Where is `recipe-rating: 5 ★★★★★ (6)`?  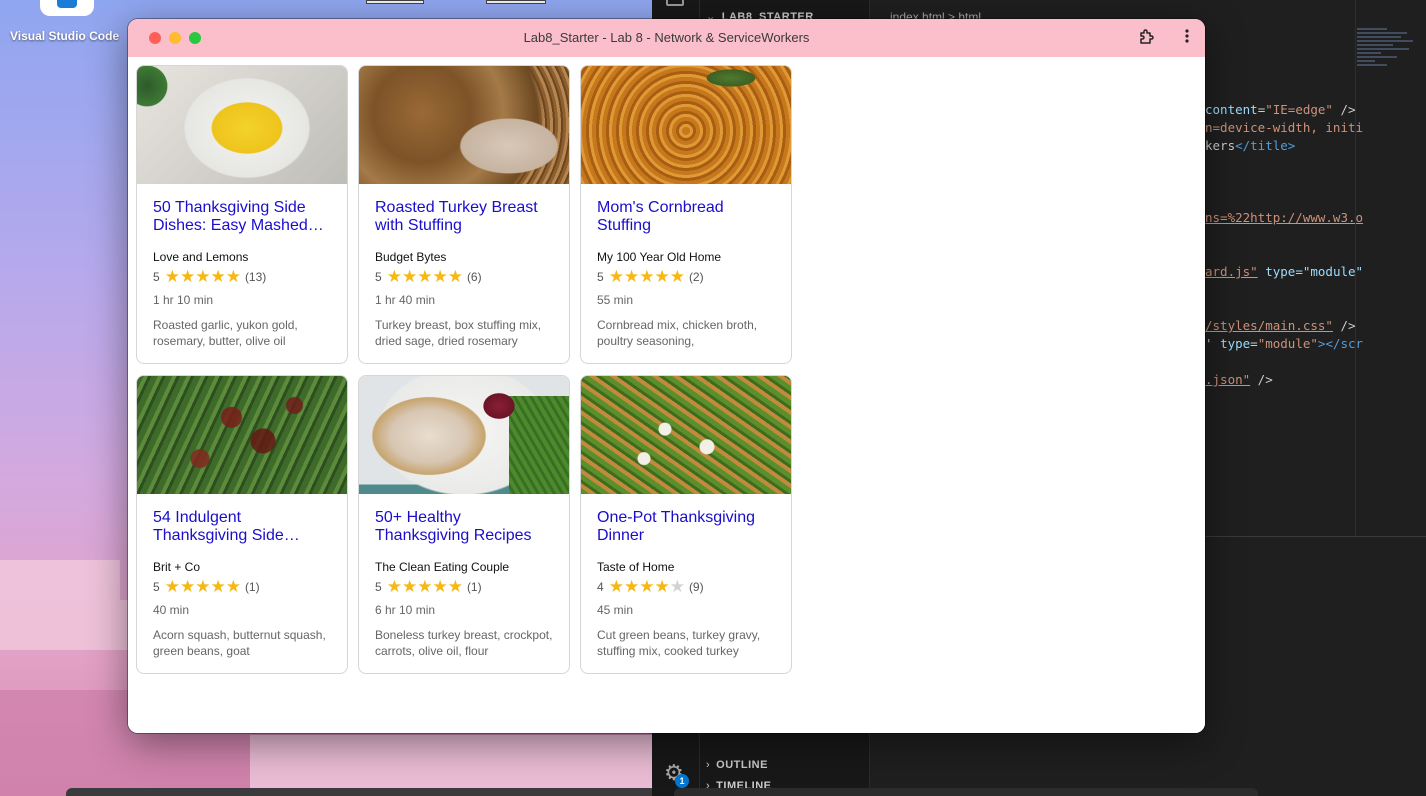 recipe-rating: 5 ★★★★★ (6) is located at coordinates (428, 276).